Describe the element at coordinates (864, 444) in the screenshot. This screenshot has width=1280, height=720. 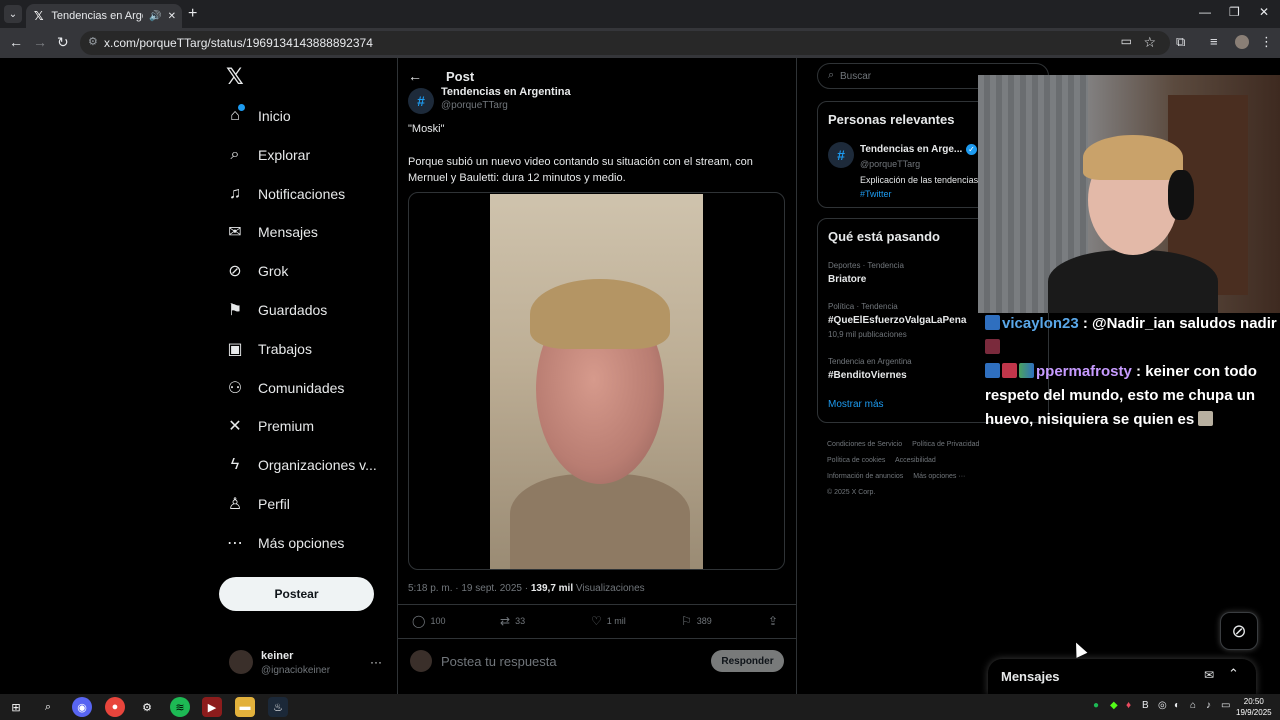
I see `footer-link: Condiciones de Servicio` at that location.